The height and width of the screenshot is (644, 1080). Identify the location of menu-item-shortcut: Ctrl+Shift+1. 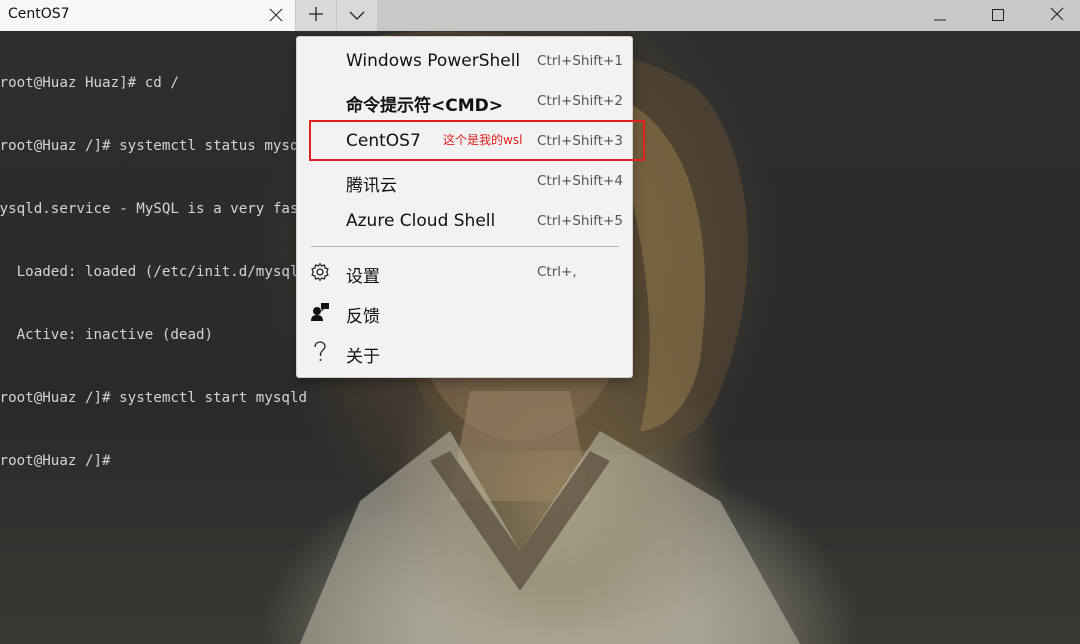
(580, 61).